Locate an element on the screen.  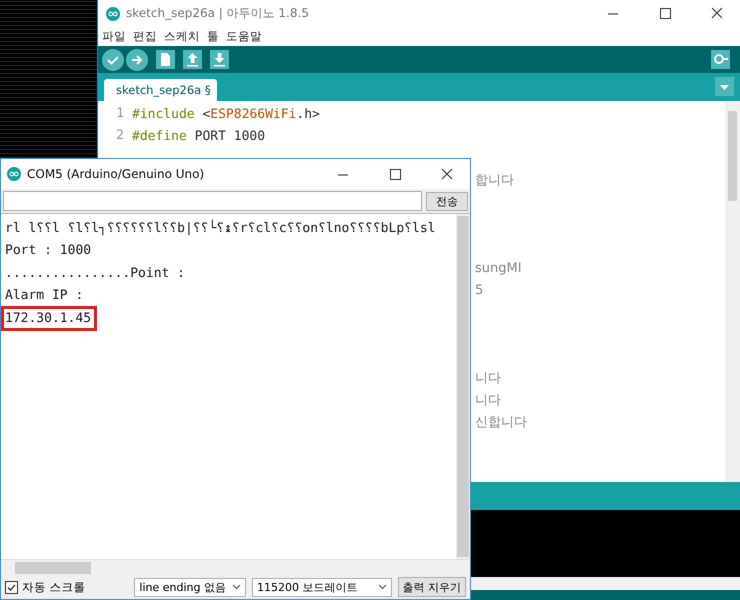
line-number: 2 is located at coordinates (120, 136).